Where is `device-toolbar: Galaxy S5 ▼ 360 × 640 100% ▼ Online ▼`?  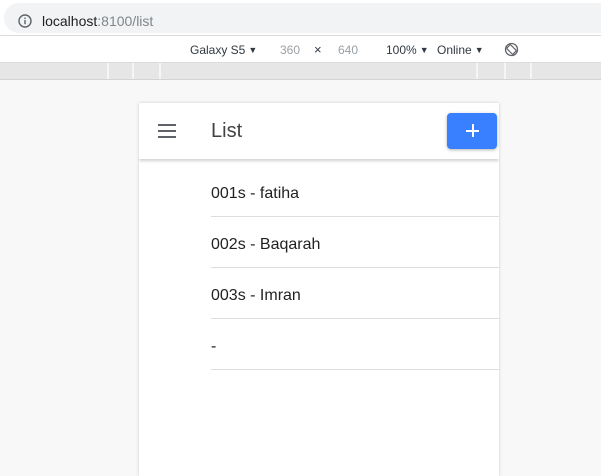 device-toolbar: Galaxy S5 ▼ 360 × 640 100% ▼ Online ▼ is located at coordinates (300, 49).